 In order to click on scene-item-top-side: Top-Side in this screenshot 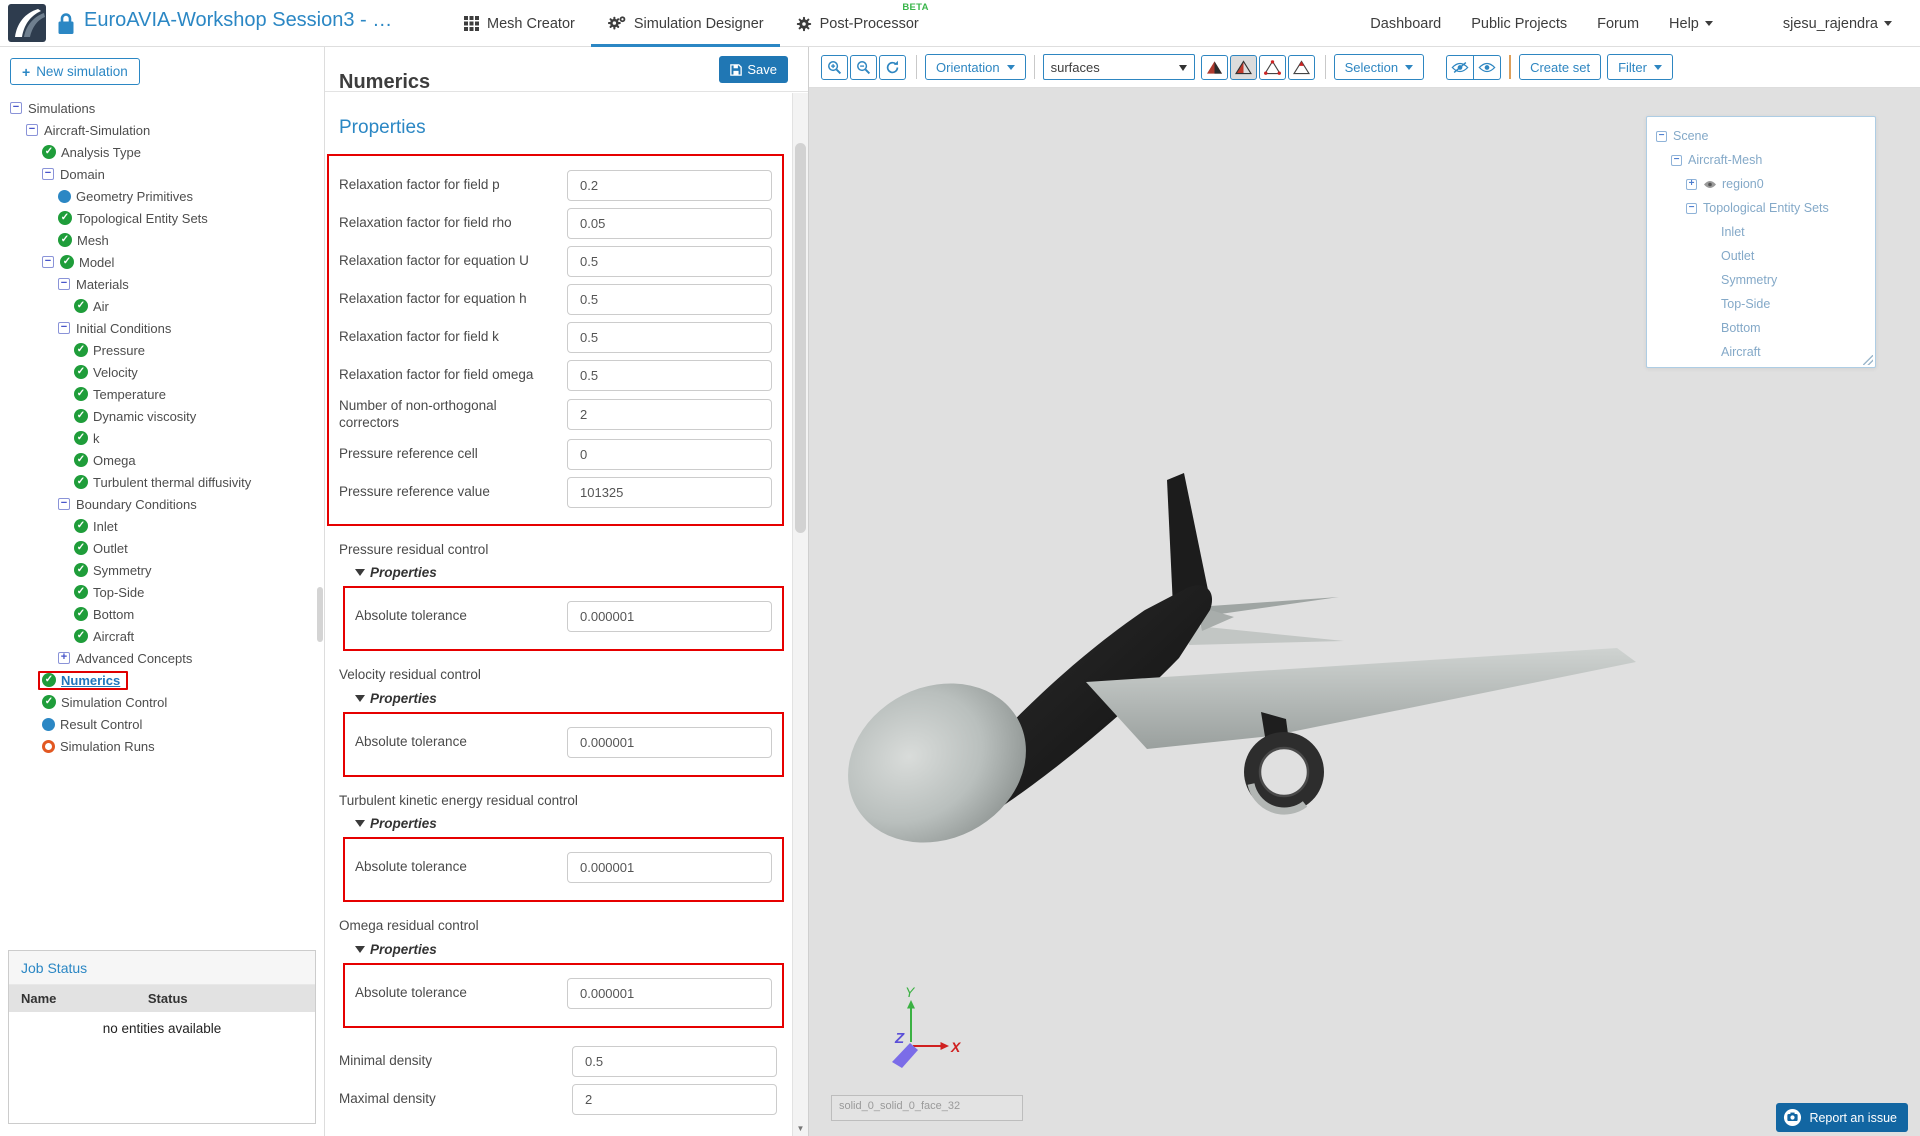, I will do `click(1761, 304)`.